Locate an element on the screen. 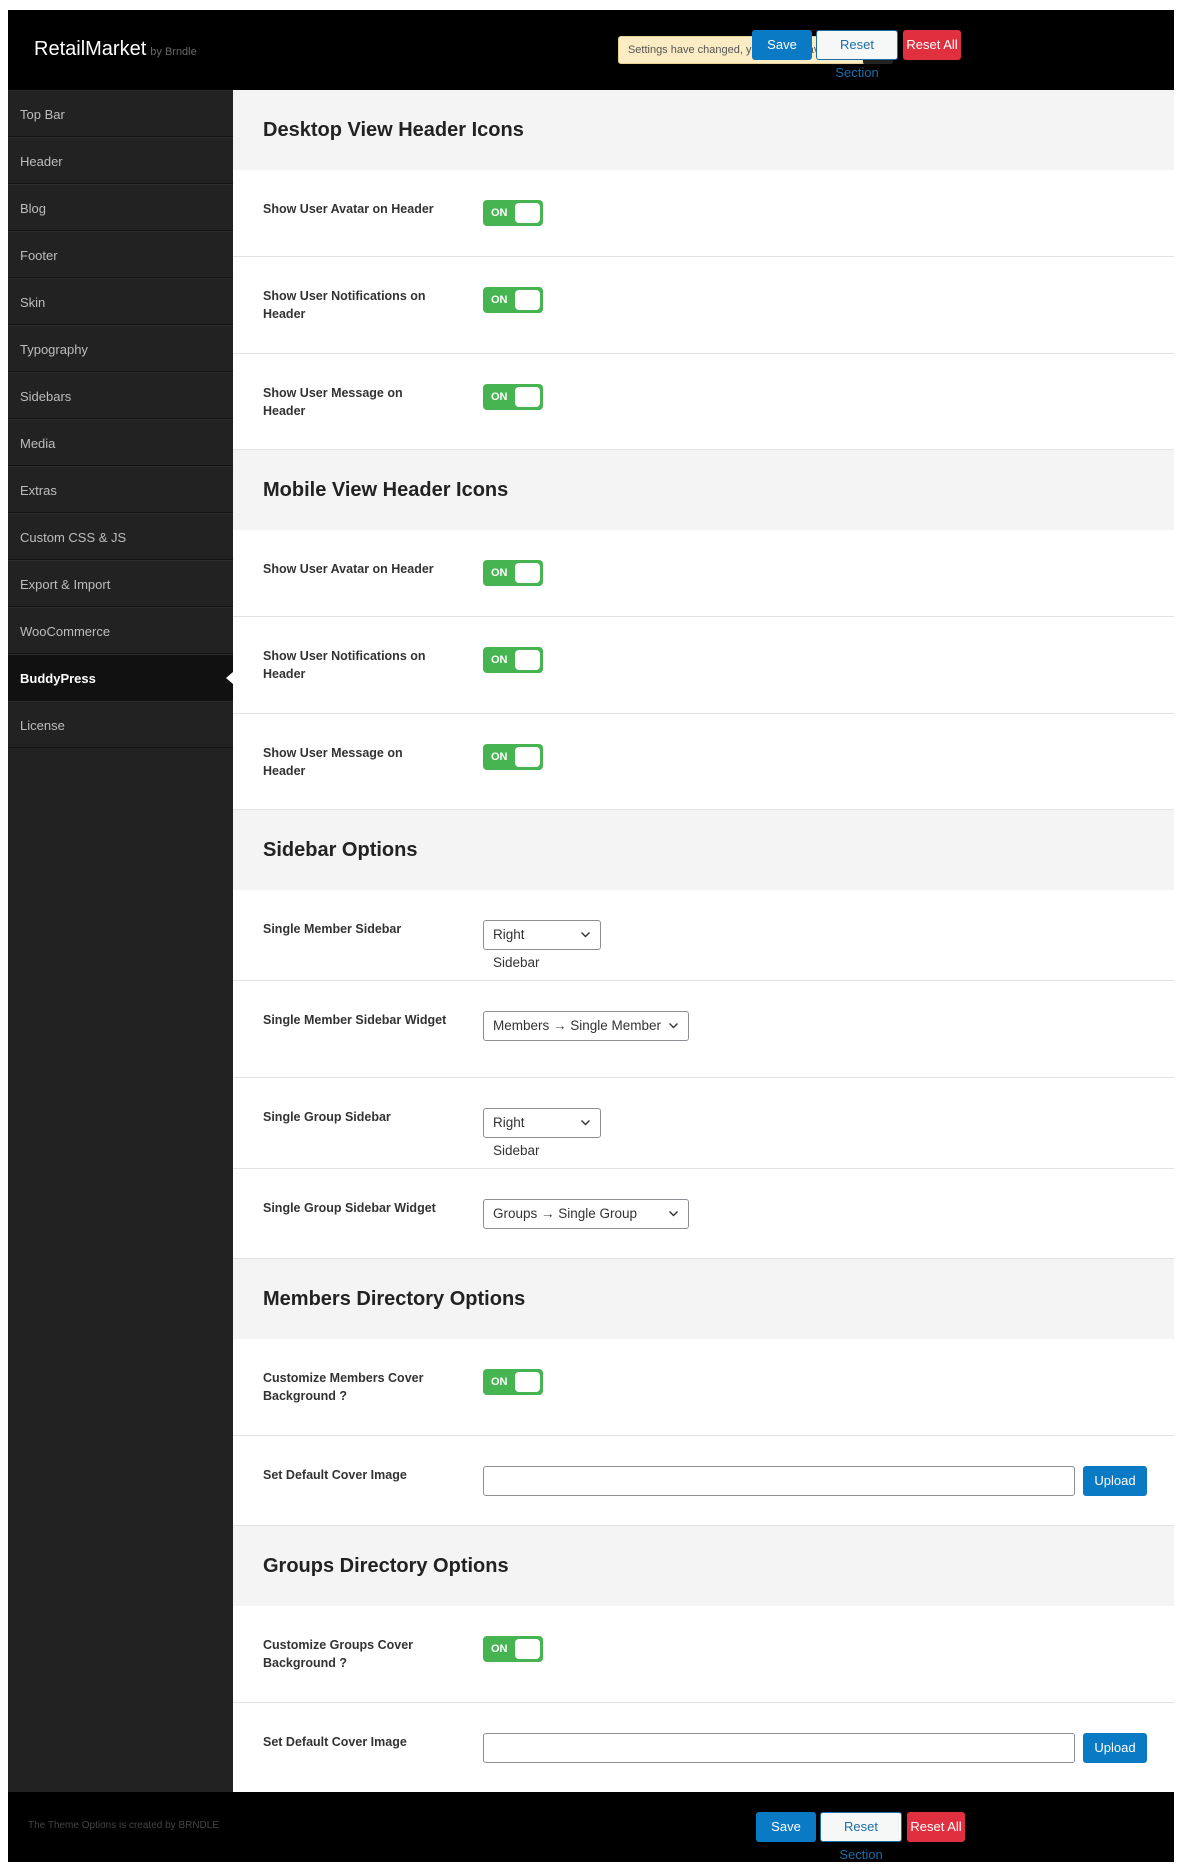  single-group-widget-select: Groups → Single Group is located at coordinates (586, 1214).